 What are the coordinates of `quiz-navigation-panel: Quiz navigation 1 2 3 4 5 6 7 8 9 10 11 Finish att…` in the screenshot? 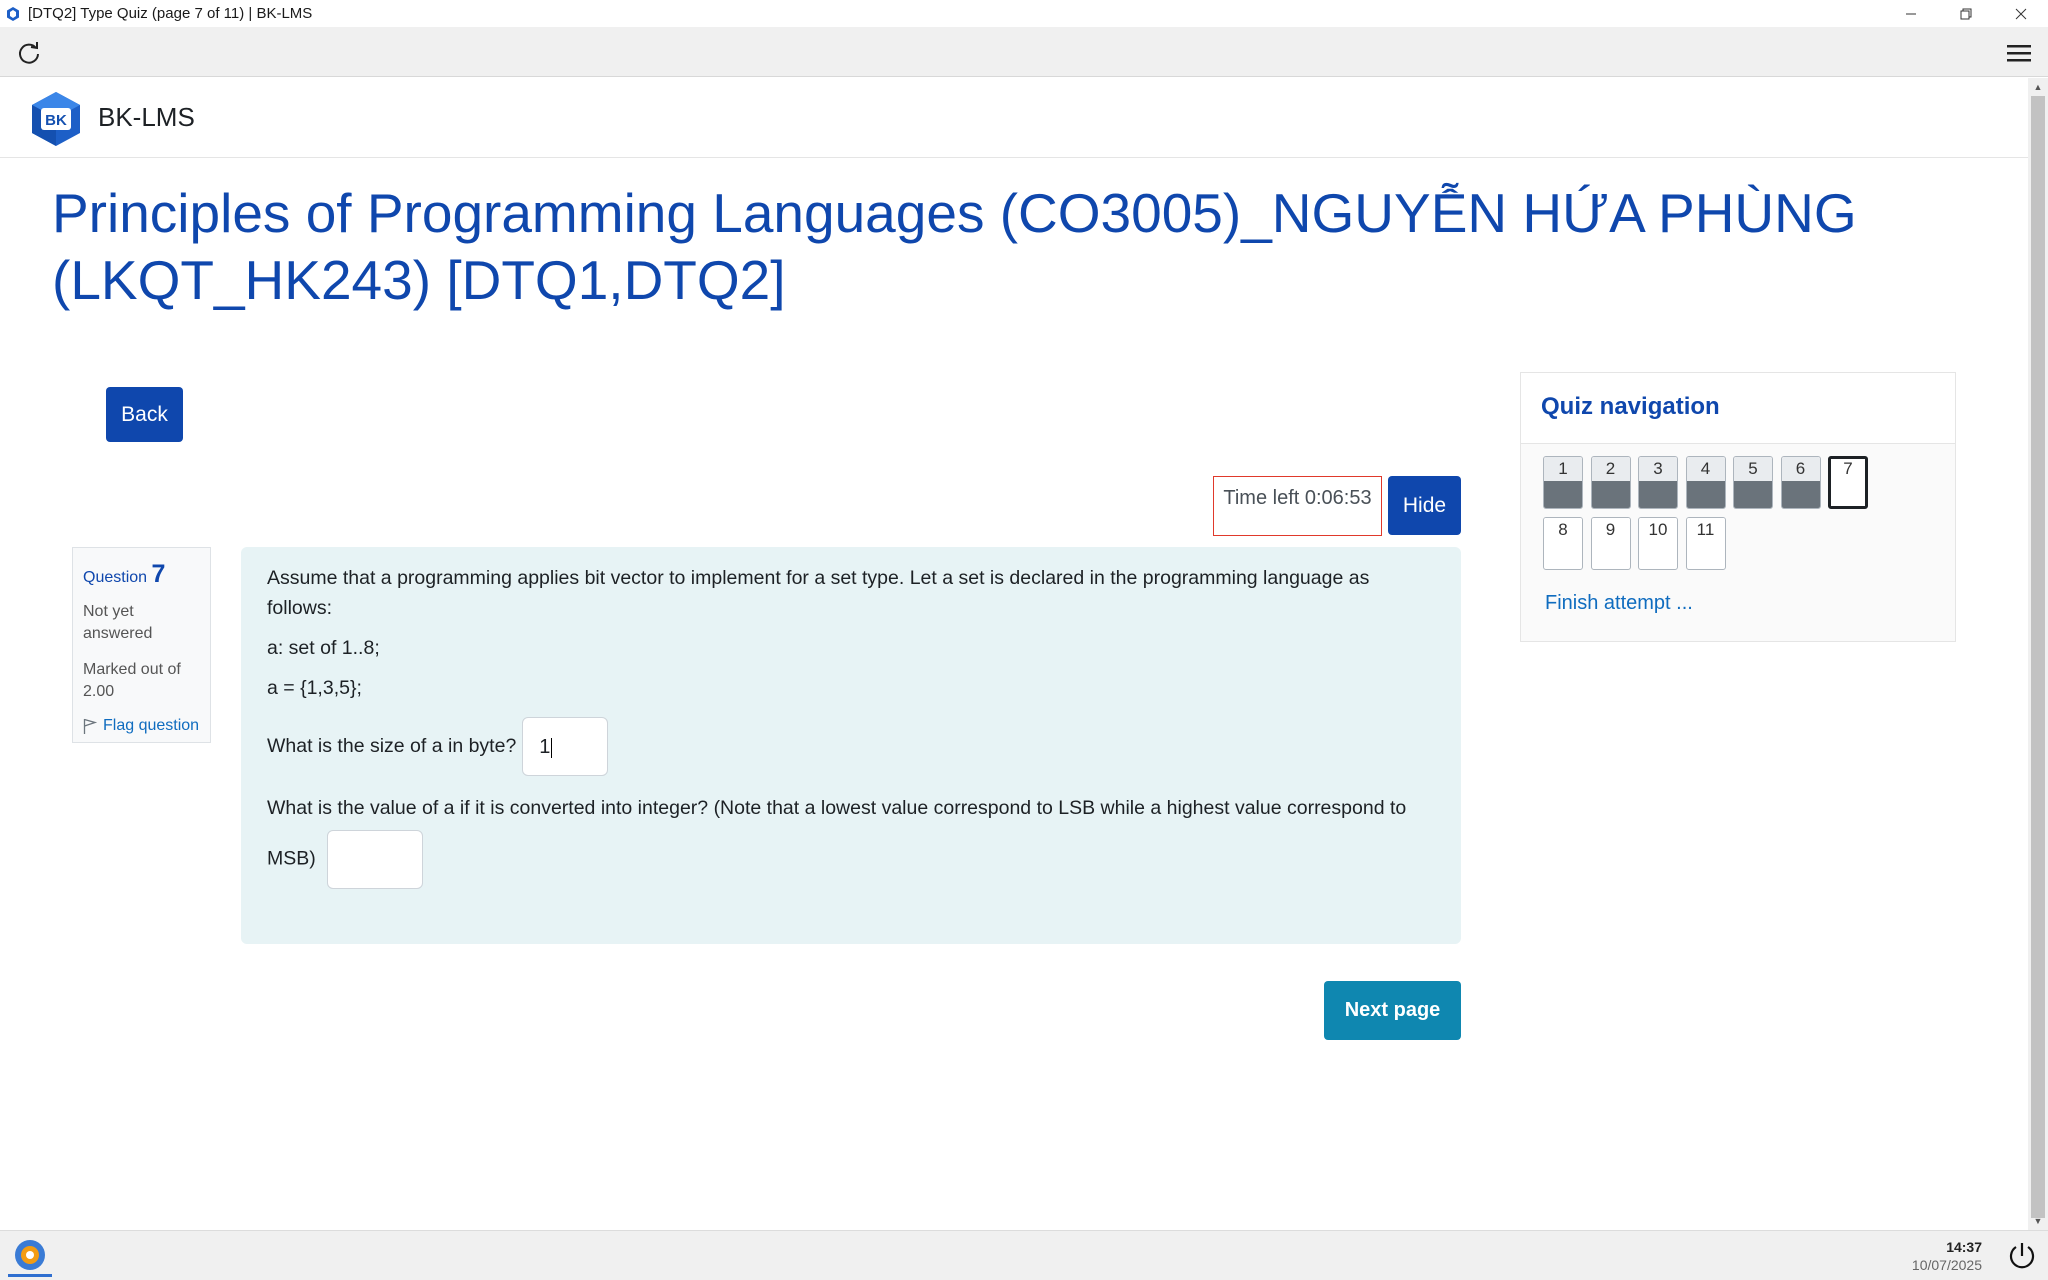 It's located at (1738, 507).